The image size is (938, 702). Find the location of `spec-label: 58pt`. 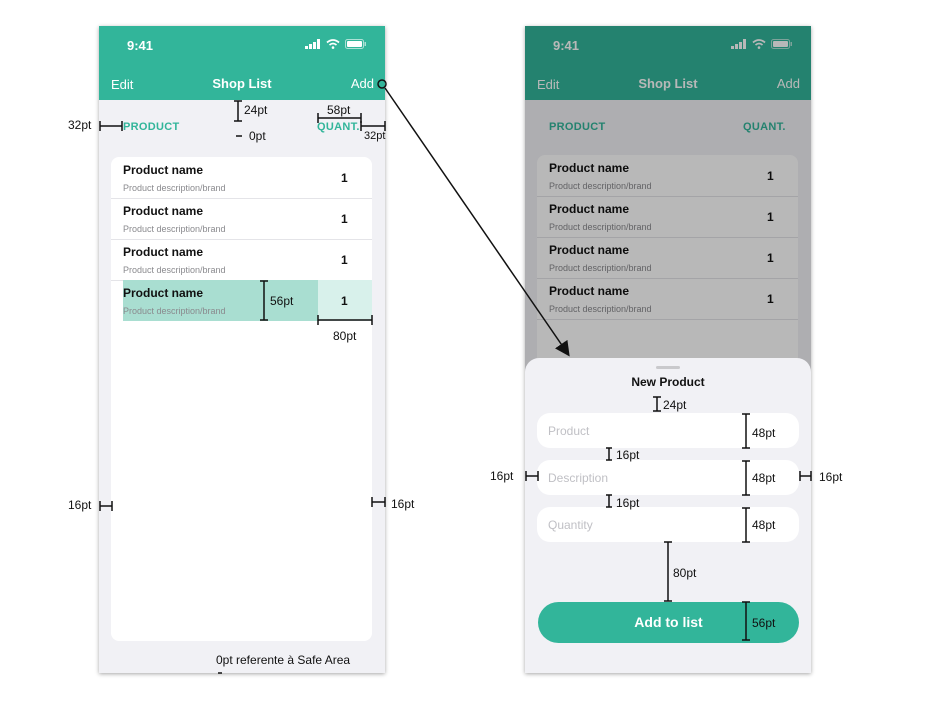

spec-label: 58pt is located at coordinates (339, 110).